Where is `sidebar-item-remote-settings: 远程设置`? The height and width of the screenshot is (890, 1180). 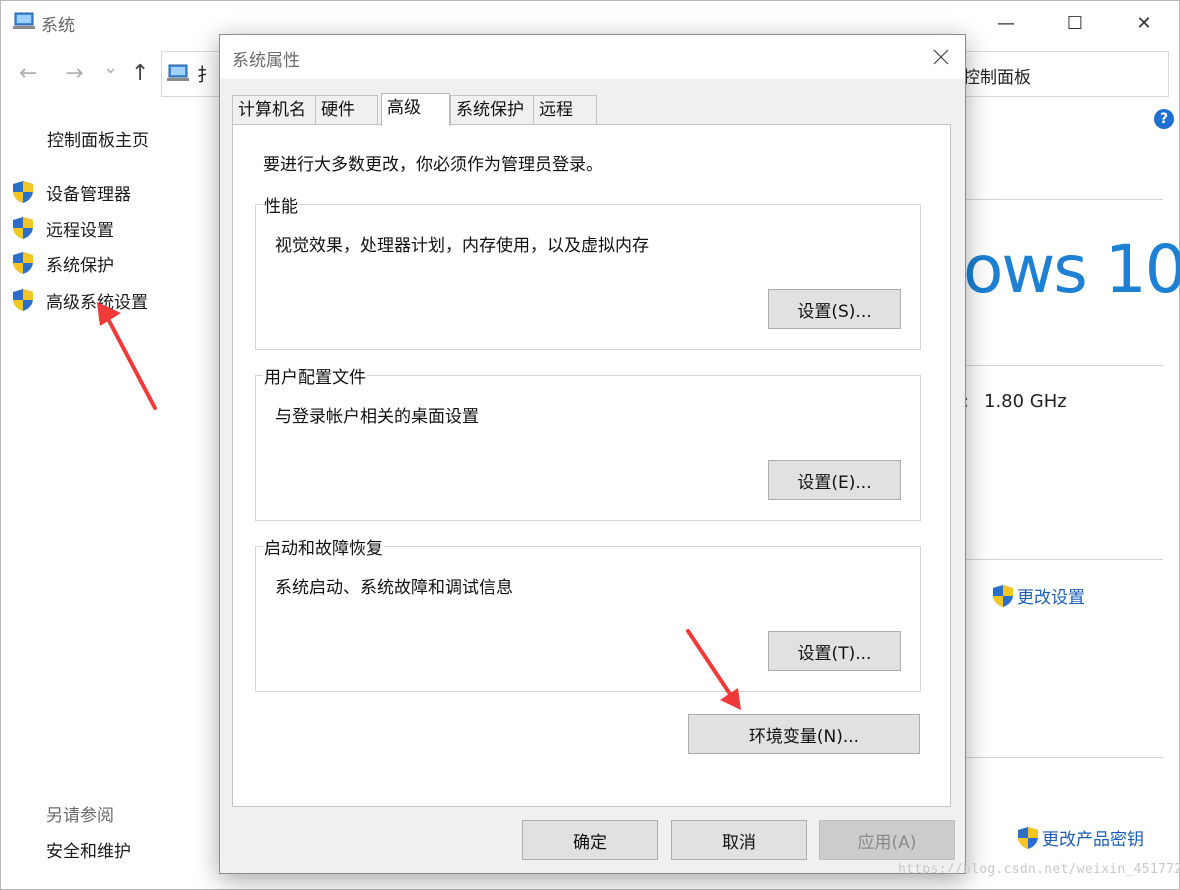 sidebar-item-remote-settings: 远程设置 is located at coordinates (62, 228).